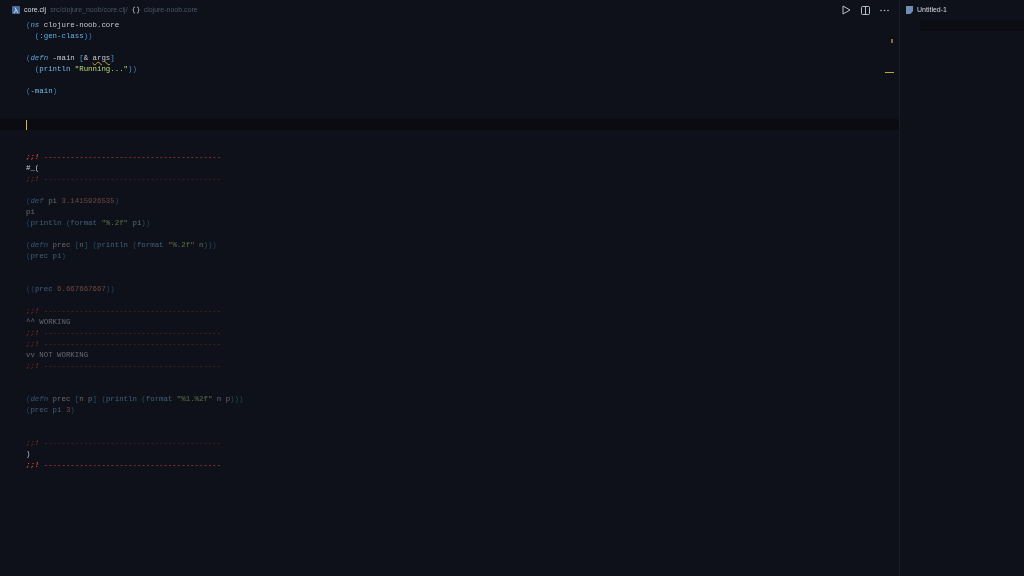 Image resolution: width=1024 pixels, height=576 pixels. I want to click on lambda-file-icon, so click(16, 10).